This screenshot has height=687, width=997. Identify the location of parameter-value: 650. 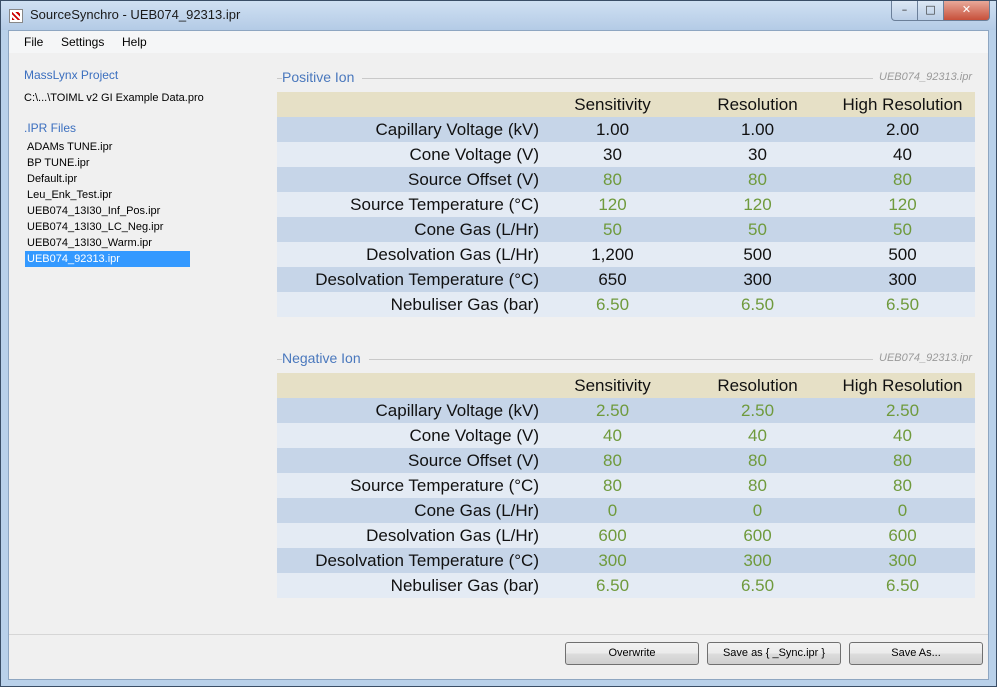
(612, 279).